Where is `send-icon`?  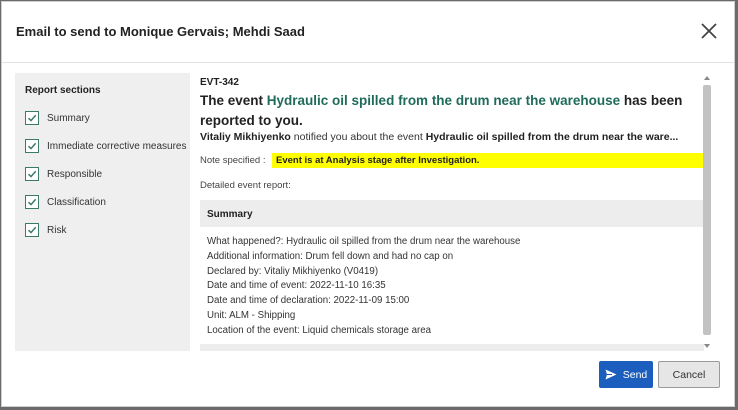
send-icon is located at coordinates (611, 374).